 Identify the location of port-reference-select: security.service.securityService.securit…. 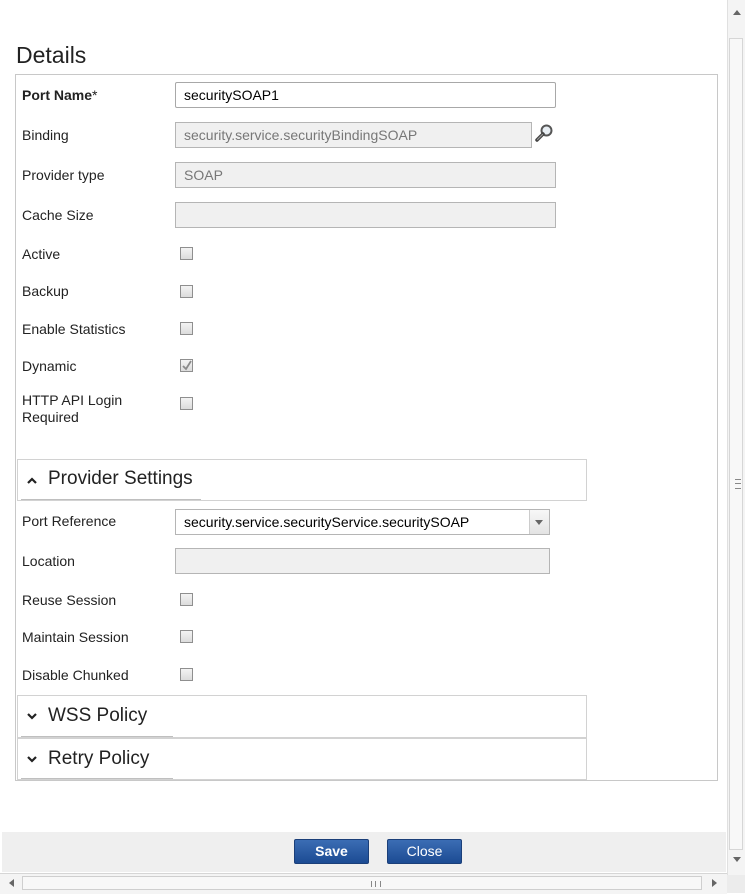
(362, 522).